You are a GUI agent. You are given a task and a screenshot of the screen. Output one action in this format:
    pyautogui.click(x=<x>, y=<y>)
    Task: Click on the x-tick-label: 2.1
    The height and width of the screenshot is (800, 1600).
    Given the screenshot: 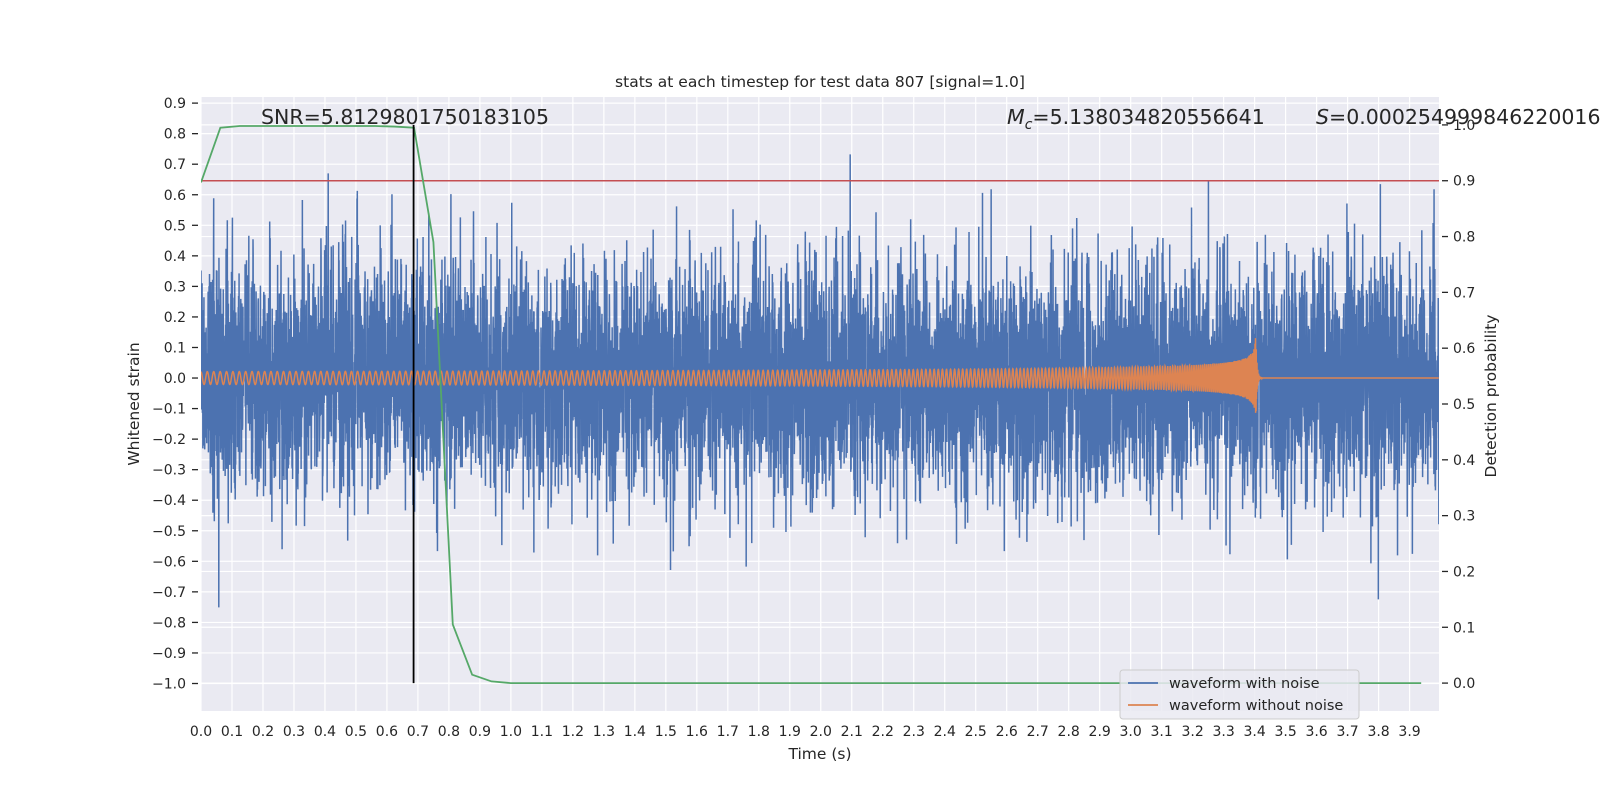 What is the action you would take?
    pyautogui.click(x=852, y=732)
    